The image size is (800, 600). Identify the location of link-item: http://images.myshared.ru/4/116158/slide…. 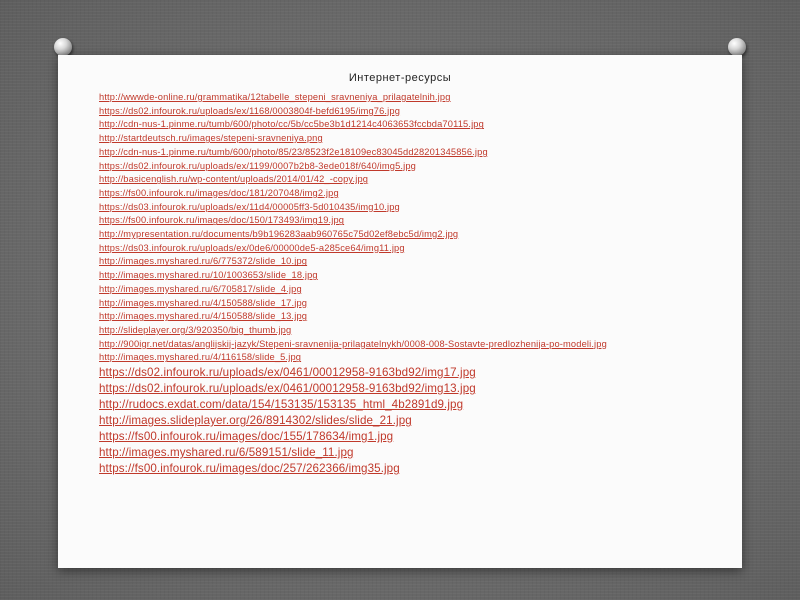
(414, 358).